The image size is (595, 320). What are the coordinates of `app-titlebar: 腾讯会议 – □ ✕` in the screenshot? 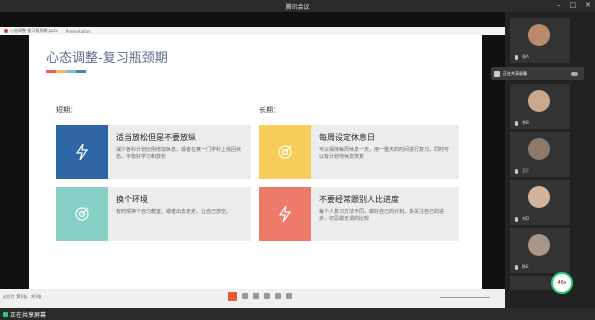 It's located at (297, 6).